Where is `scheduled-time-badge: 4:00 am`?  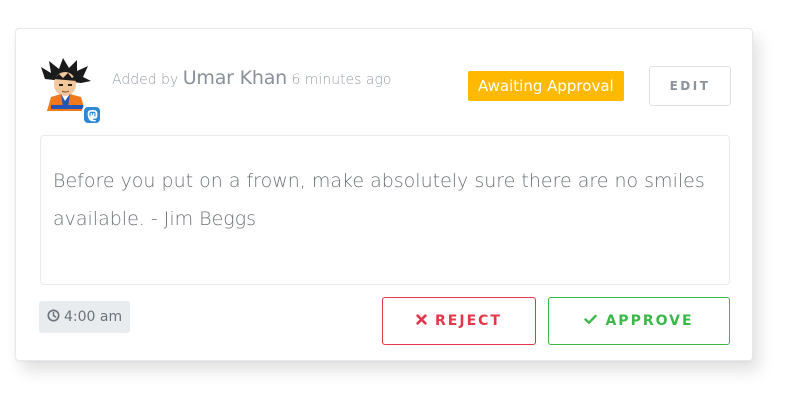
scheduled-time-badge: 4:00 am is located at coordinates (85, 317).